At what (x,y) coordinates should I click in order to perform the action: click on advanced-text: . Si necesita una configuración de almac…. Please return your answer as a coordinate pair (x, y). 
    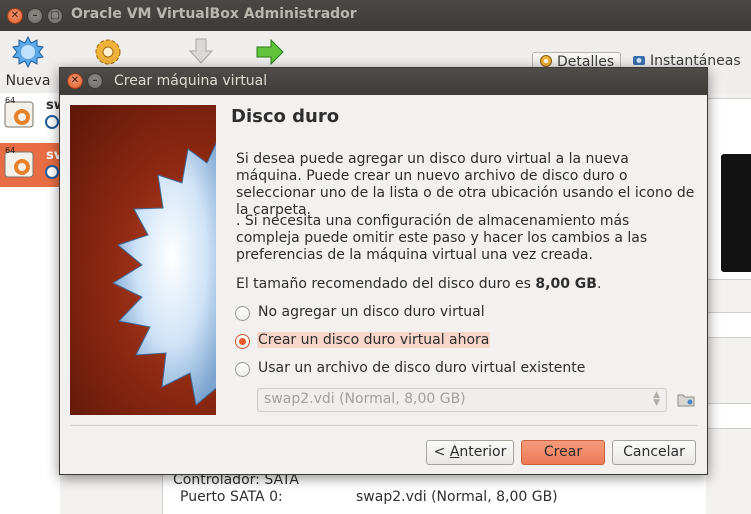
    Looking at the image, I should click on (442, 238).